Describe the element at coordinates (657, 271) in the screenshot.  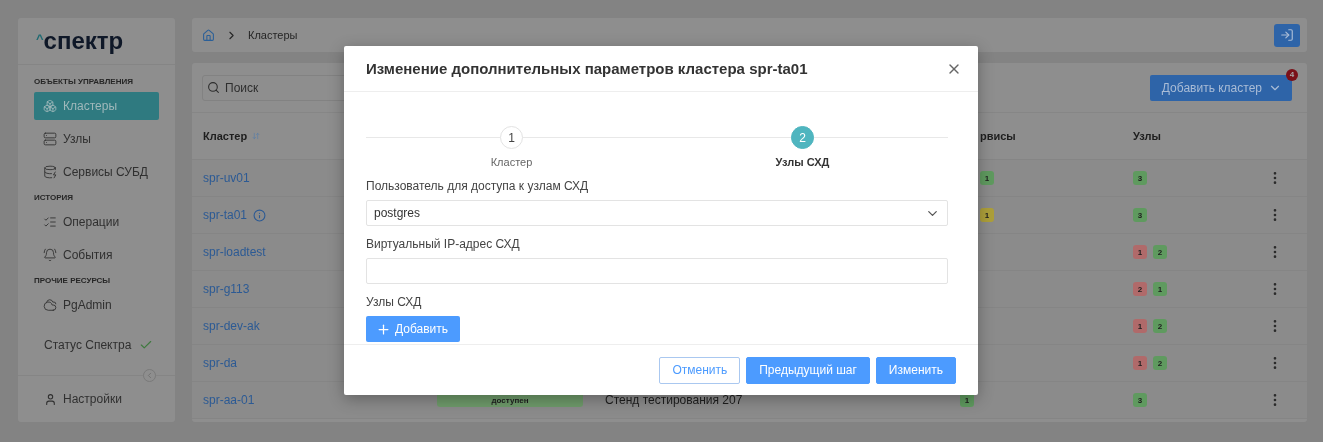
I see `input-field` at that location.